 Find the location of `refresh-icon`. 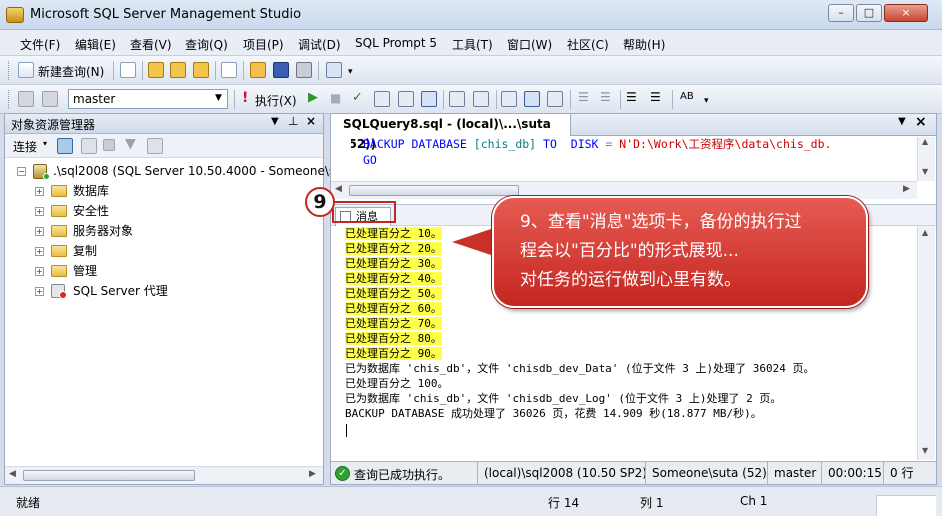

refresh-icon is located at coordinates (155, 146).